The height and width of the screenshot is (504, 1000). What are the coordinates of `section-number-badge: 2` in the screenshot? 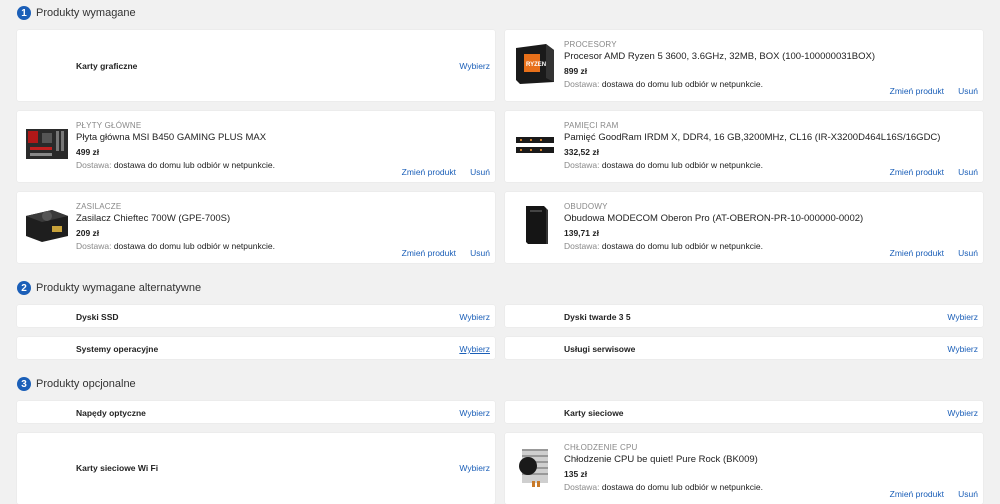 It's located at (24, 288).